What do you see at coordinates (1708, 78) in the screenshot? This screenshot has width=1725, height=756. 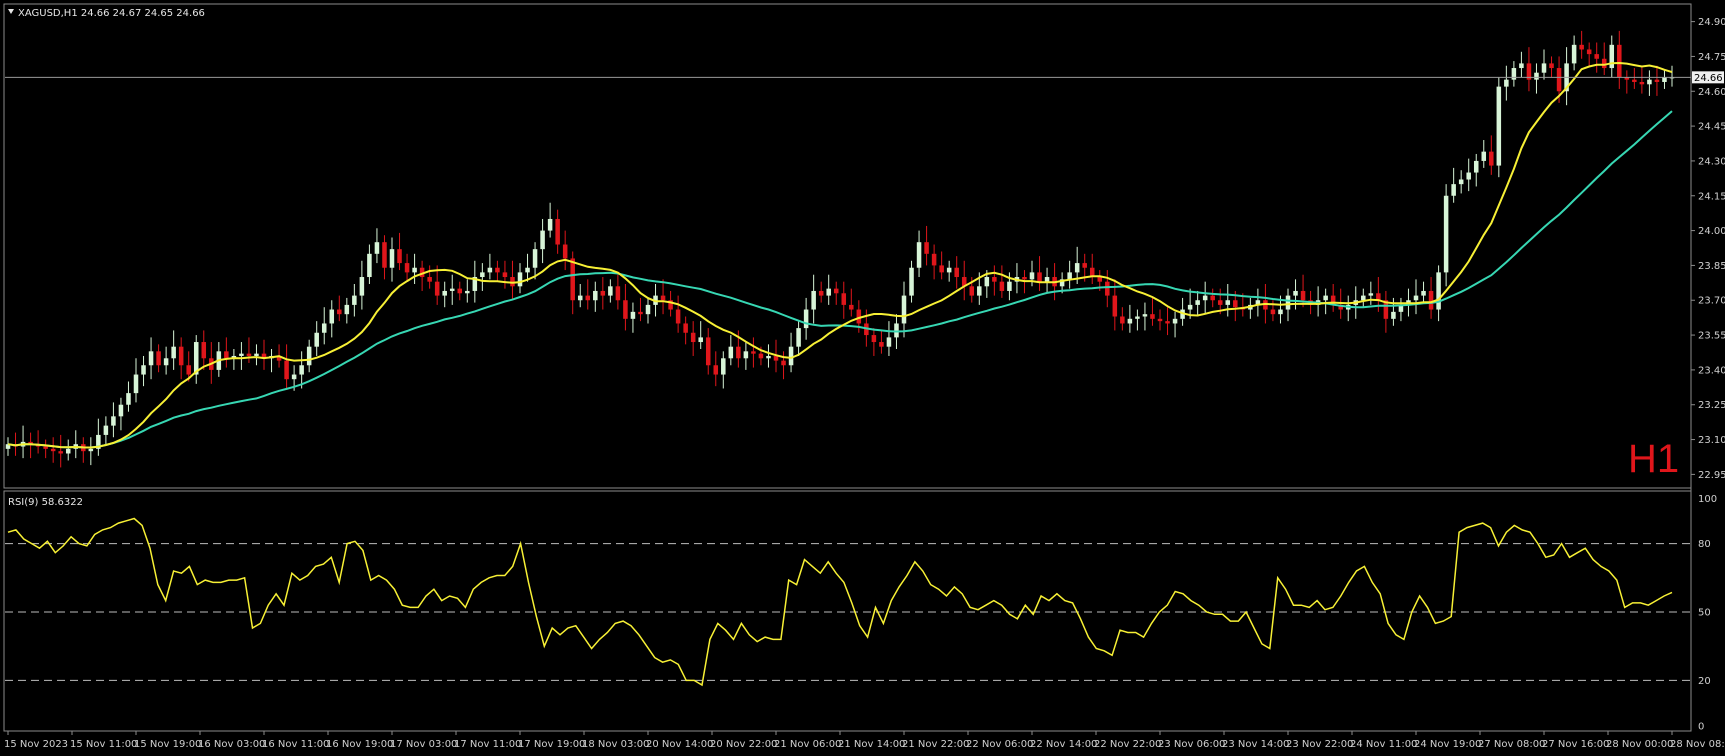 I see `current-price-tag: 24.66` at bounding box center [1708, 78].